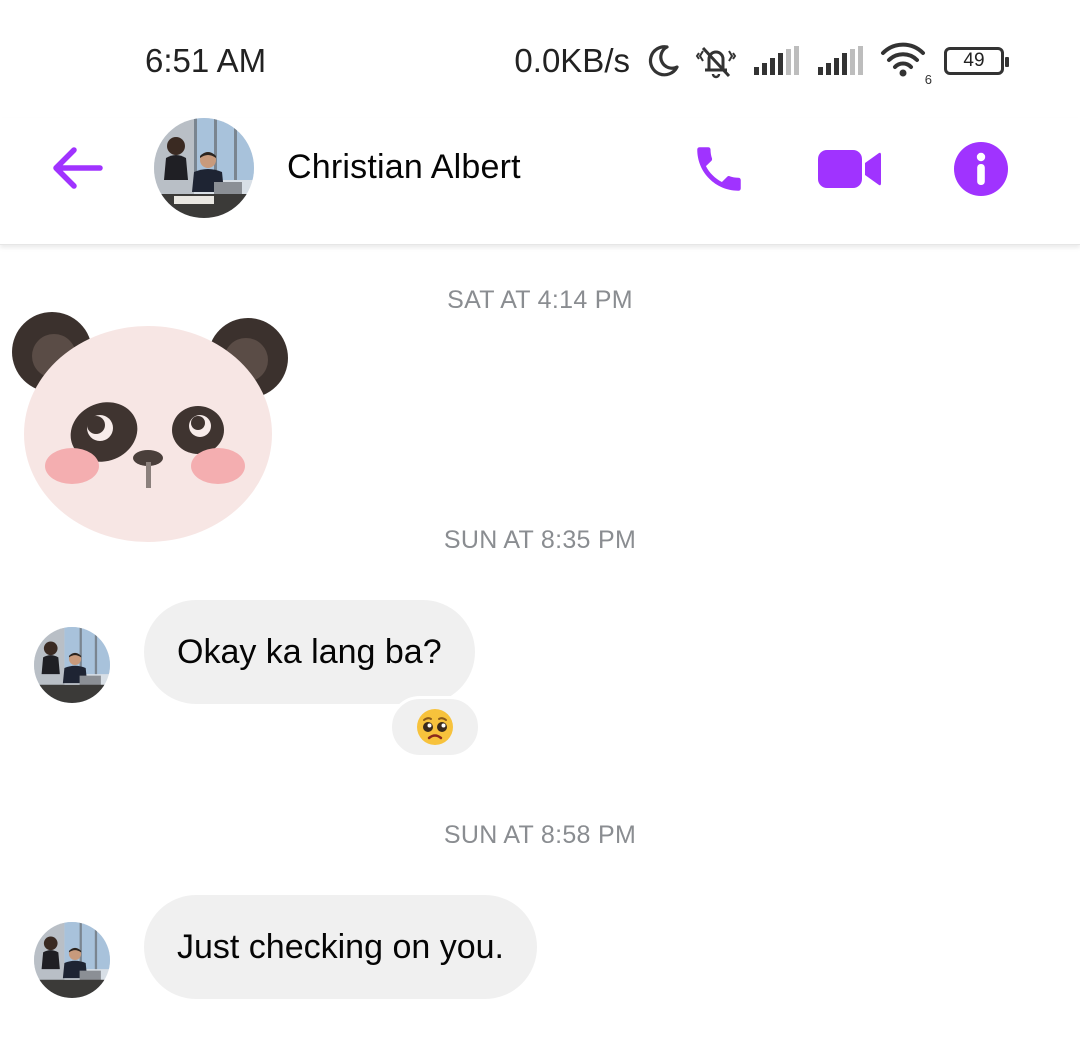  What do you see at coordinates (906, 64) in the screenshot?
I see `wifi-icon: 6` at bounding box center [906, 64].